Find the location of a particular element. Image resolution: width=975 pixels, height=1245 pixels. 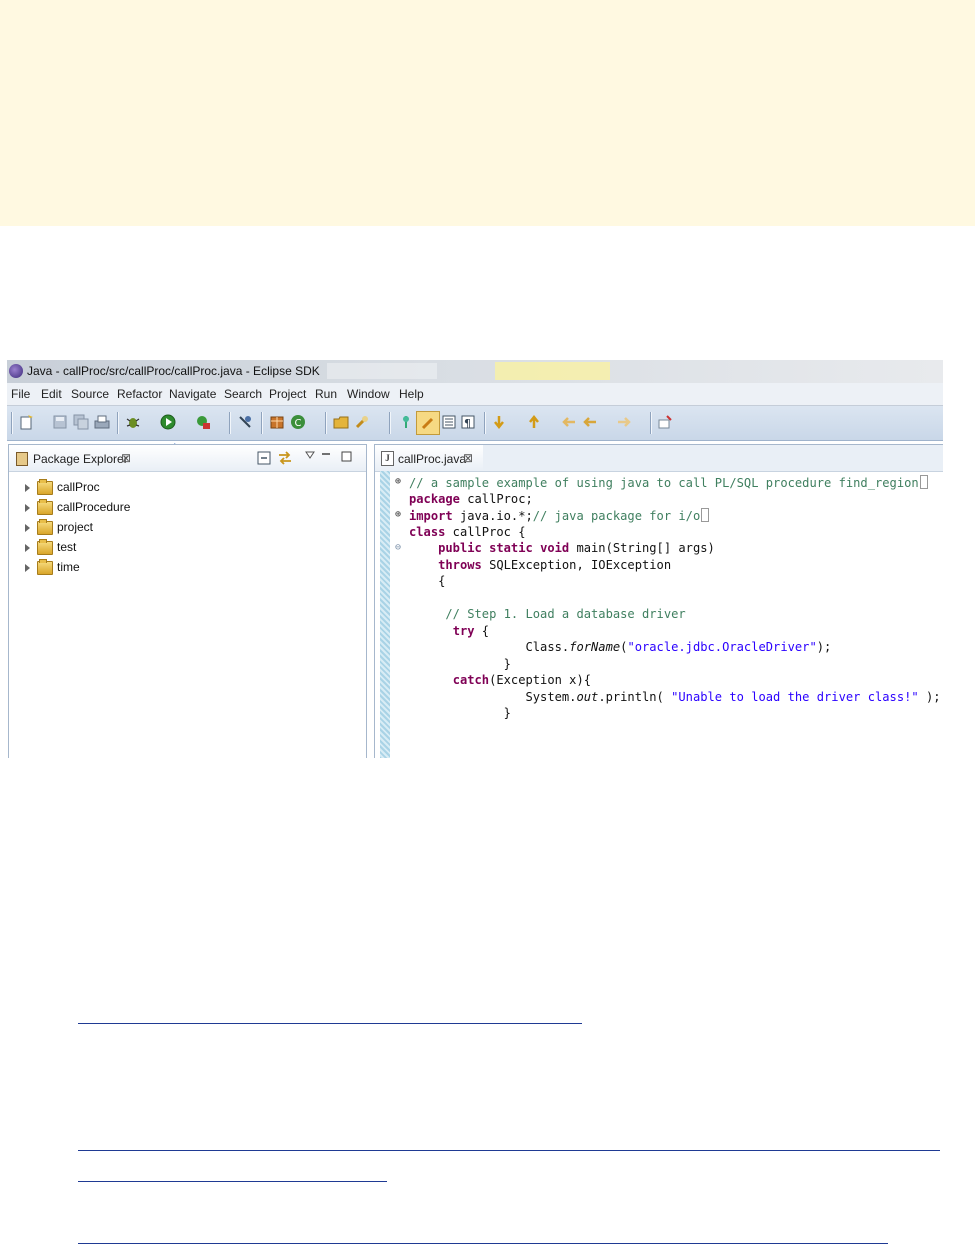

last-edit-icon is located at coordinates (569, 422).